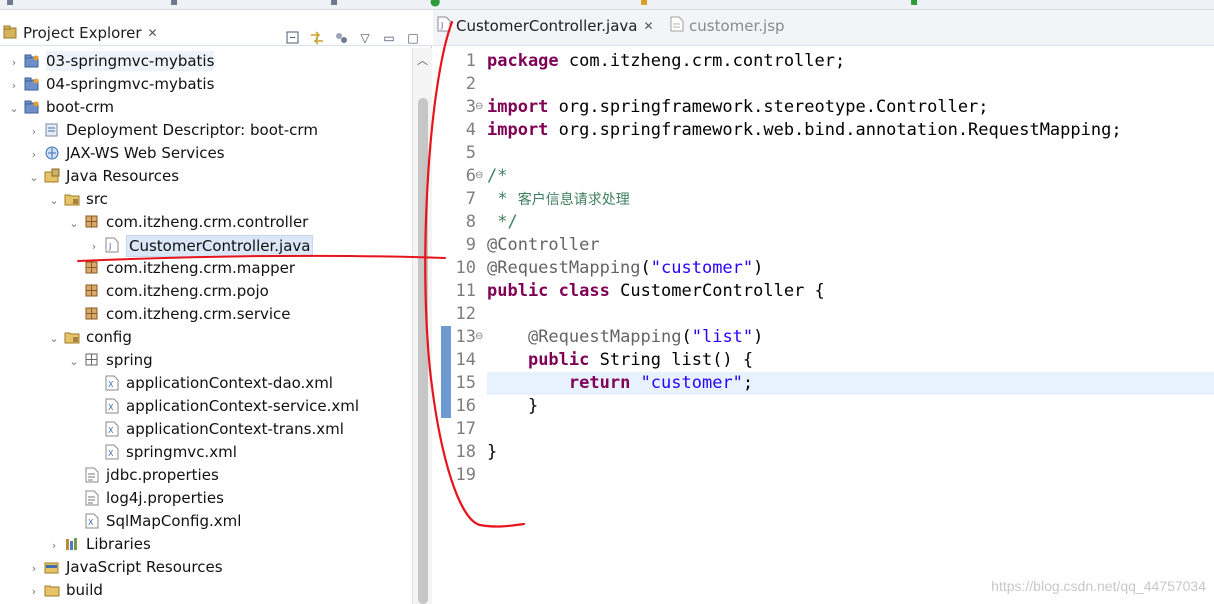  I want to click on project-explorer-tab: Project Explorer ✕, so click(80, 33).